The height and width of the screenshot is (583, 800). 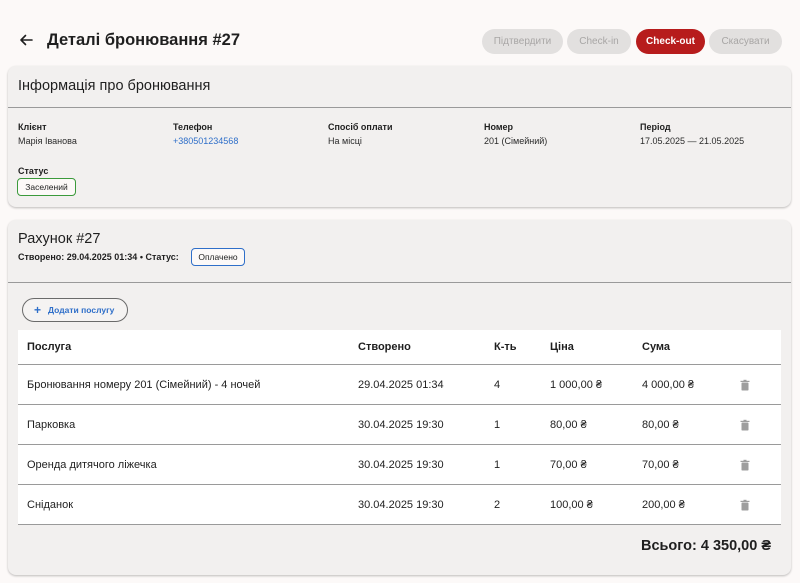 I want to click on arrow-back-icon, so click(x=26, y=40).